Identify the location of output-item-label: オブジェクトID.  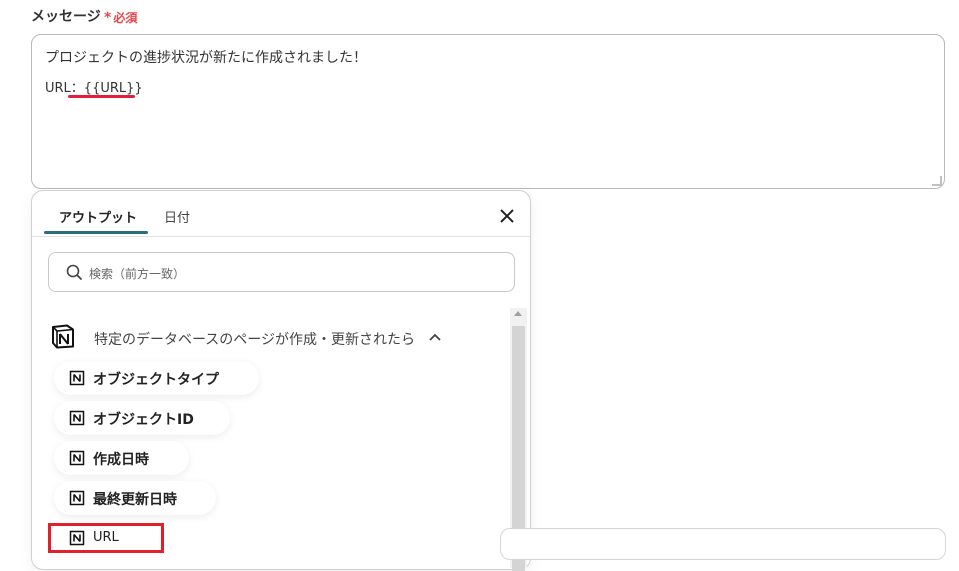
(143, 420).